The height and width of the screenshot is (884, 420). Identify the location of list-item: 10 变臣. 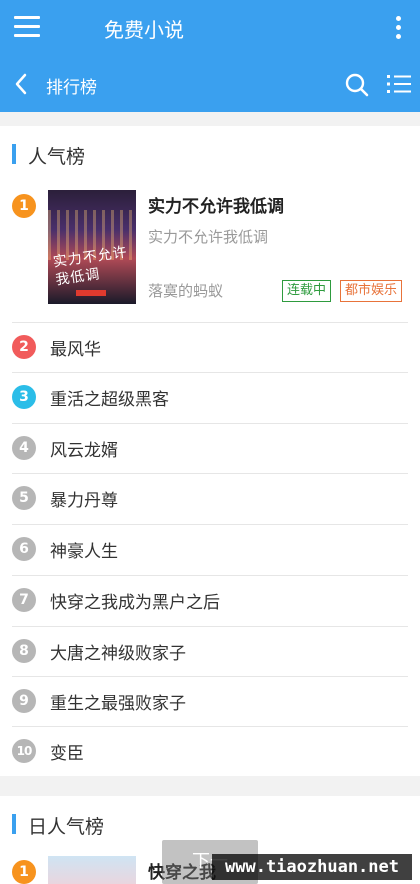
(210, 751).